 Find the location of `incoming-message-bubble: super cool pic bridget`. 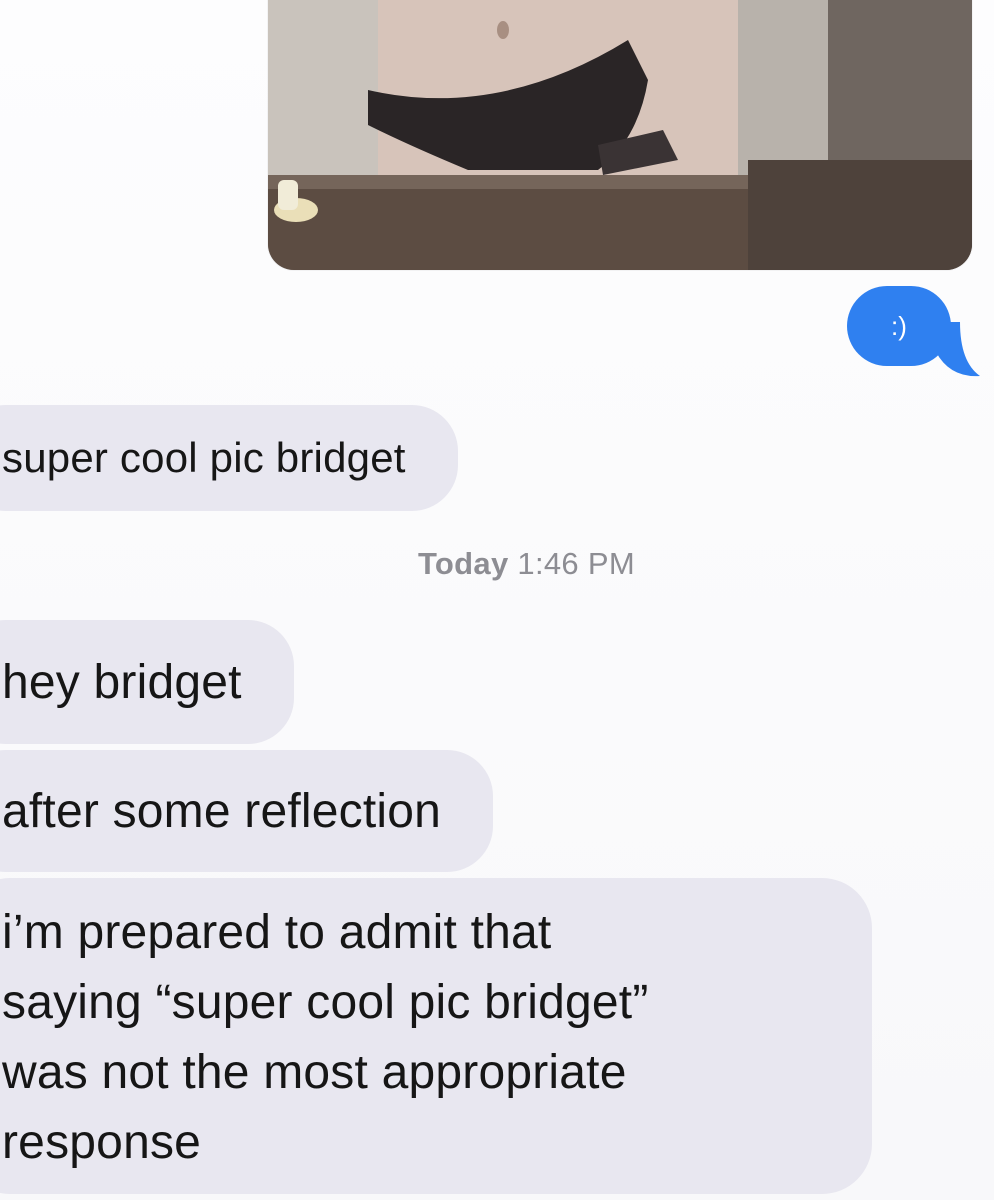

incoming-message-bubble: super cool pic bridget is located at coordinates (229, 458).